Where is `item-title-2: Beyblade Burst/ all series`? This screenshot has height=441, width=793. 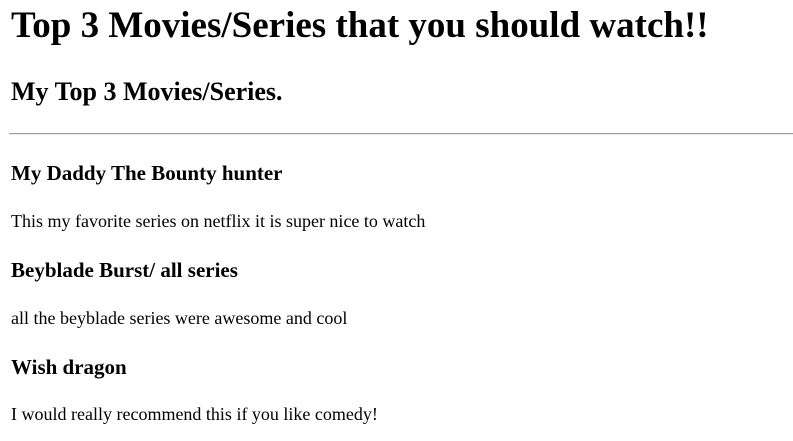 item-title-2: Beyblade Burst/ all series is located at coordinates (124, 270).